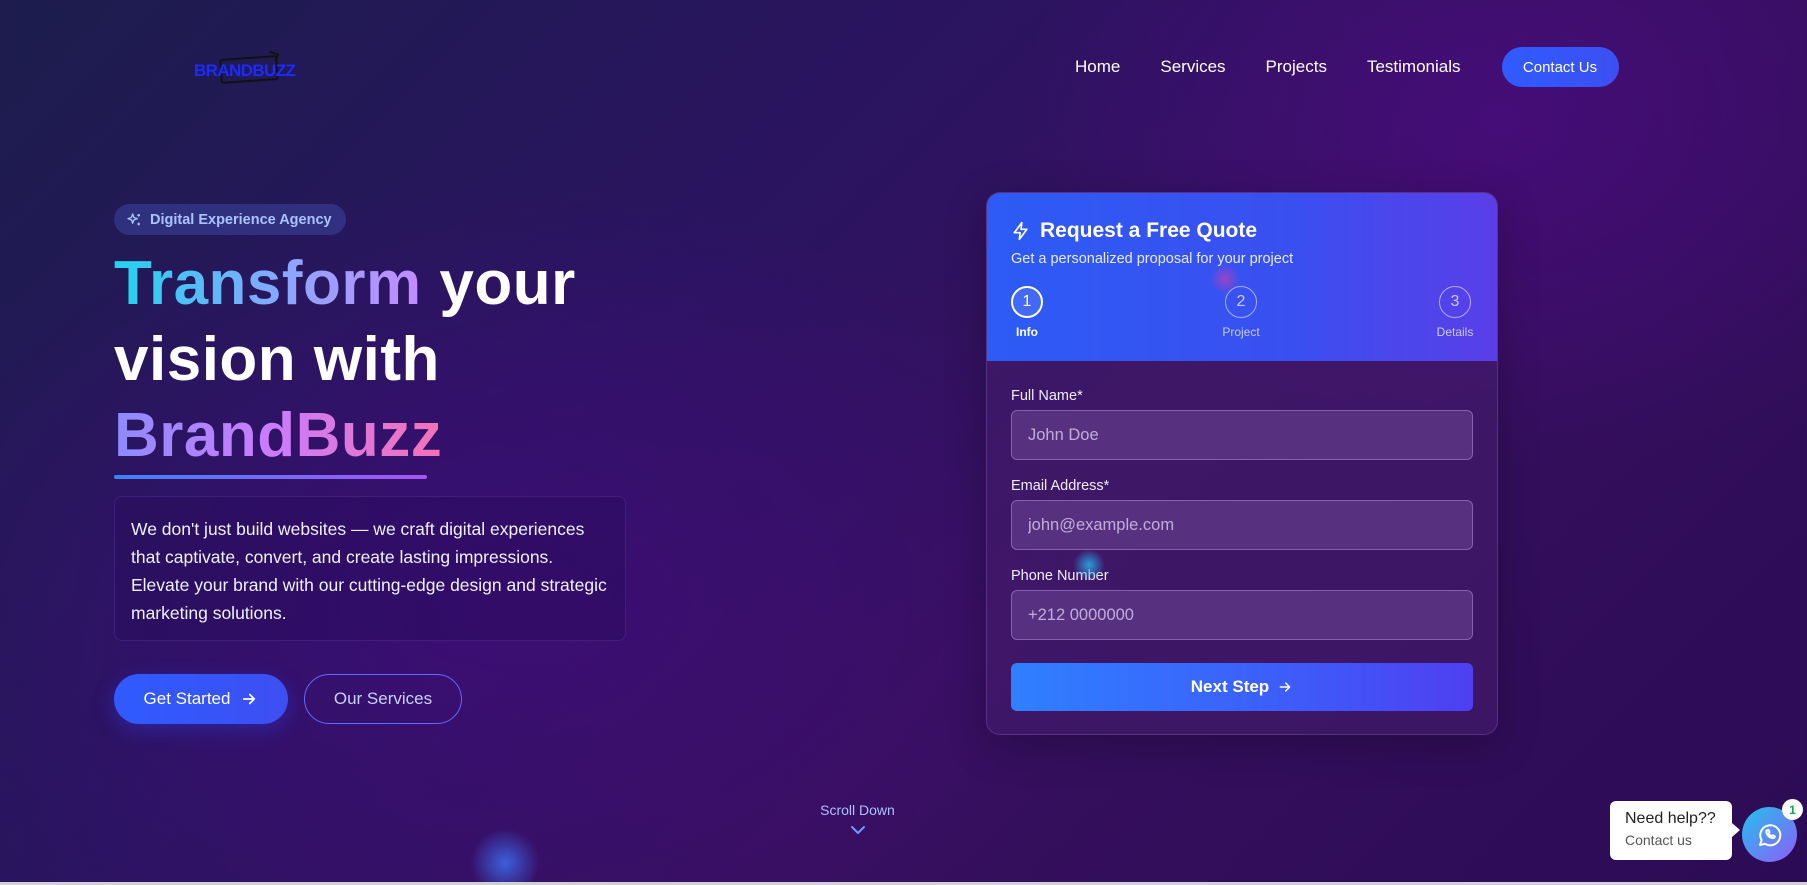 The image size is (1807, 885). Describe the element at coordinates (1149, 230) in the screenshot. I see `quote-form-title-text: Request a Free Quote` at that location.